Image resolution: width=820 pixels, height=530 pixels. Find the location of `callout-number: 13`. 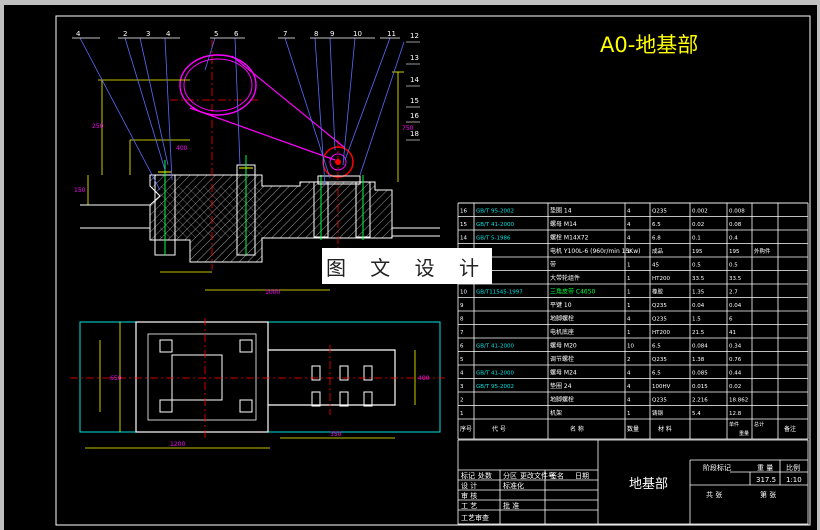

callout-number: 13 is located at coordinates (414, 58).